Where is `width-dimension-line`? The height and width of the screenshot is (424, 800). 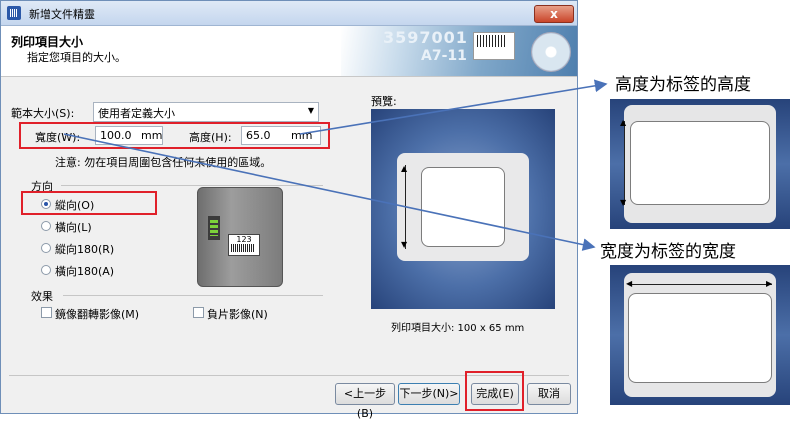
width-dimension-line is located at coordinates (700, 284).